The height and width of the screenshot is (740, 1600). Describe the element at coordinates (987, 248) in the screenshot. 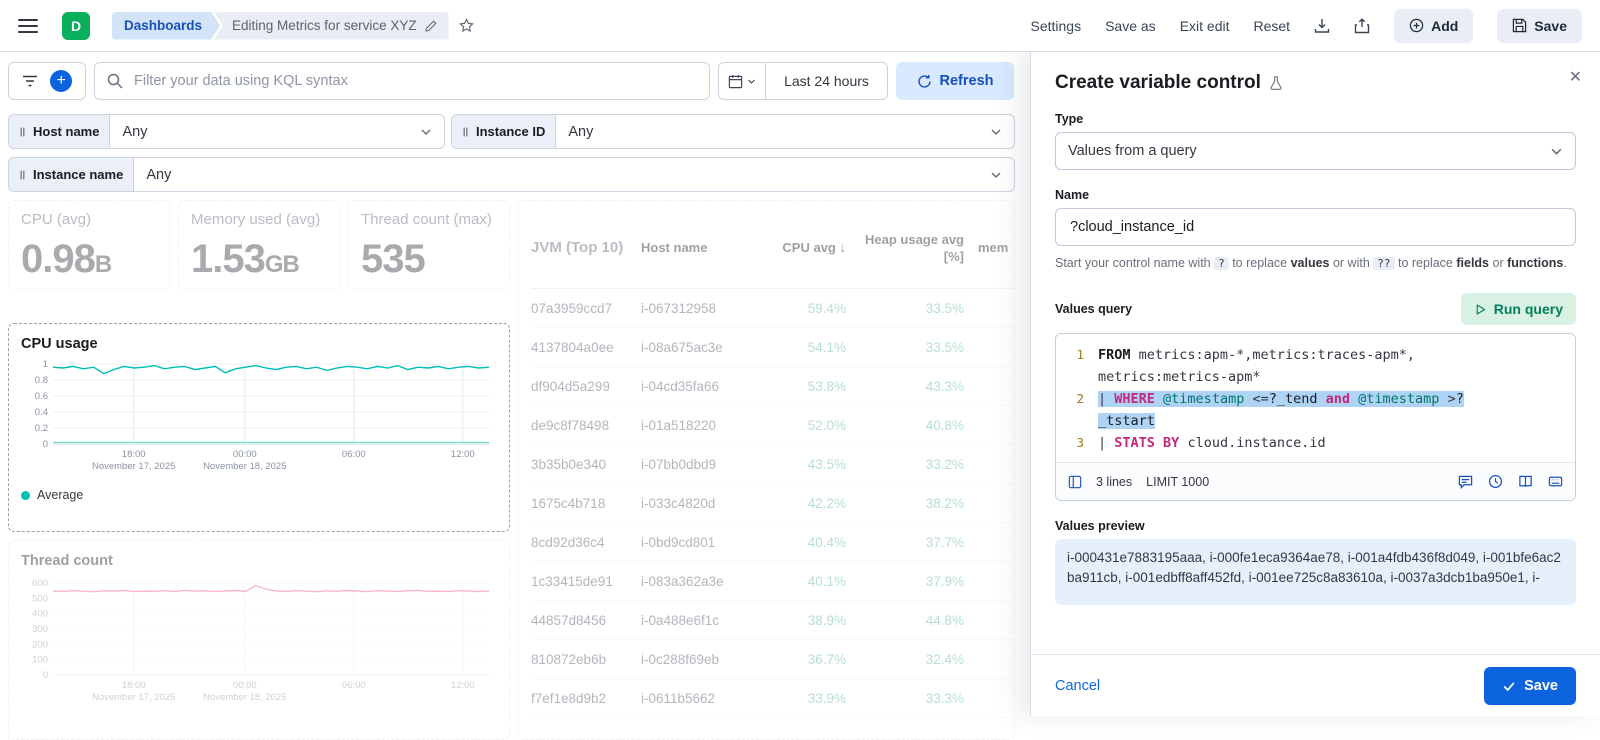

I see `column-header-mem: mem` at that location.